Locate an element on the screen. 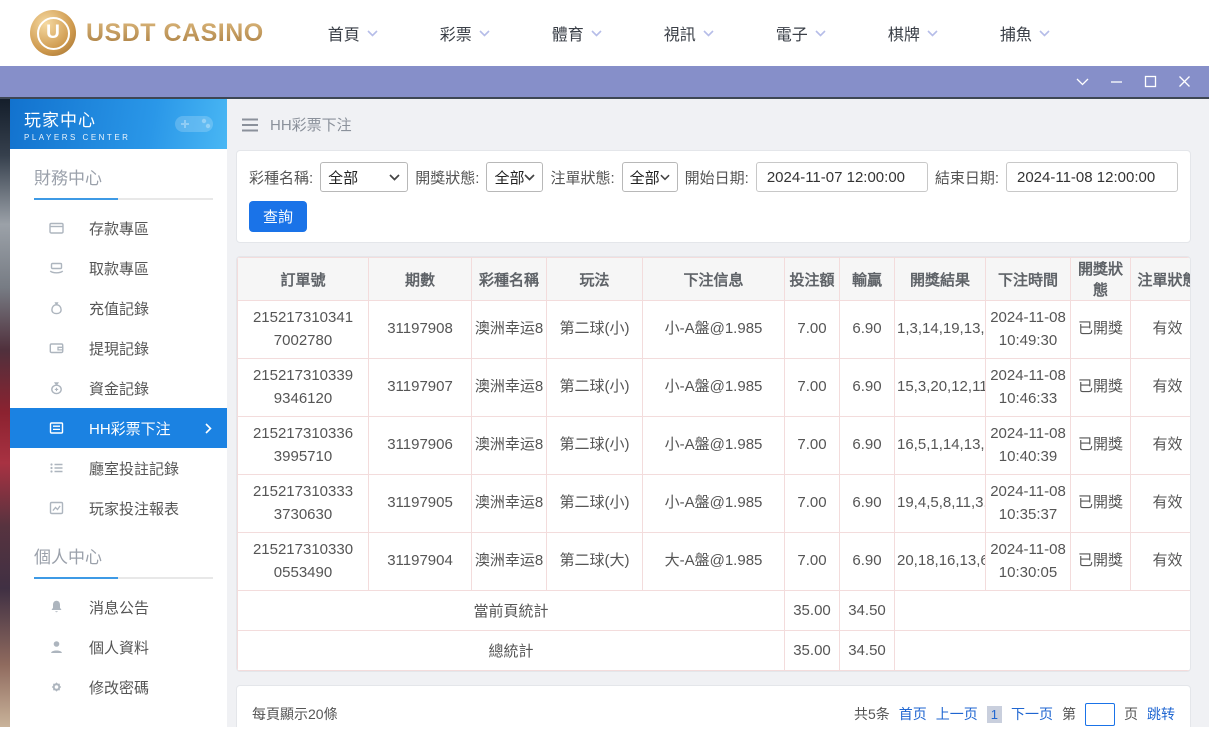  column-header: 玩法 is located at coordinates (594, 279).